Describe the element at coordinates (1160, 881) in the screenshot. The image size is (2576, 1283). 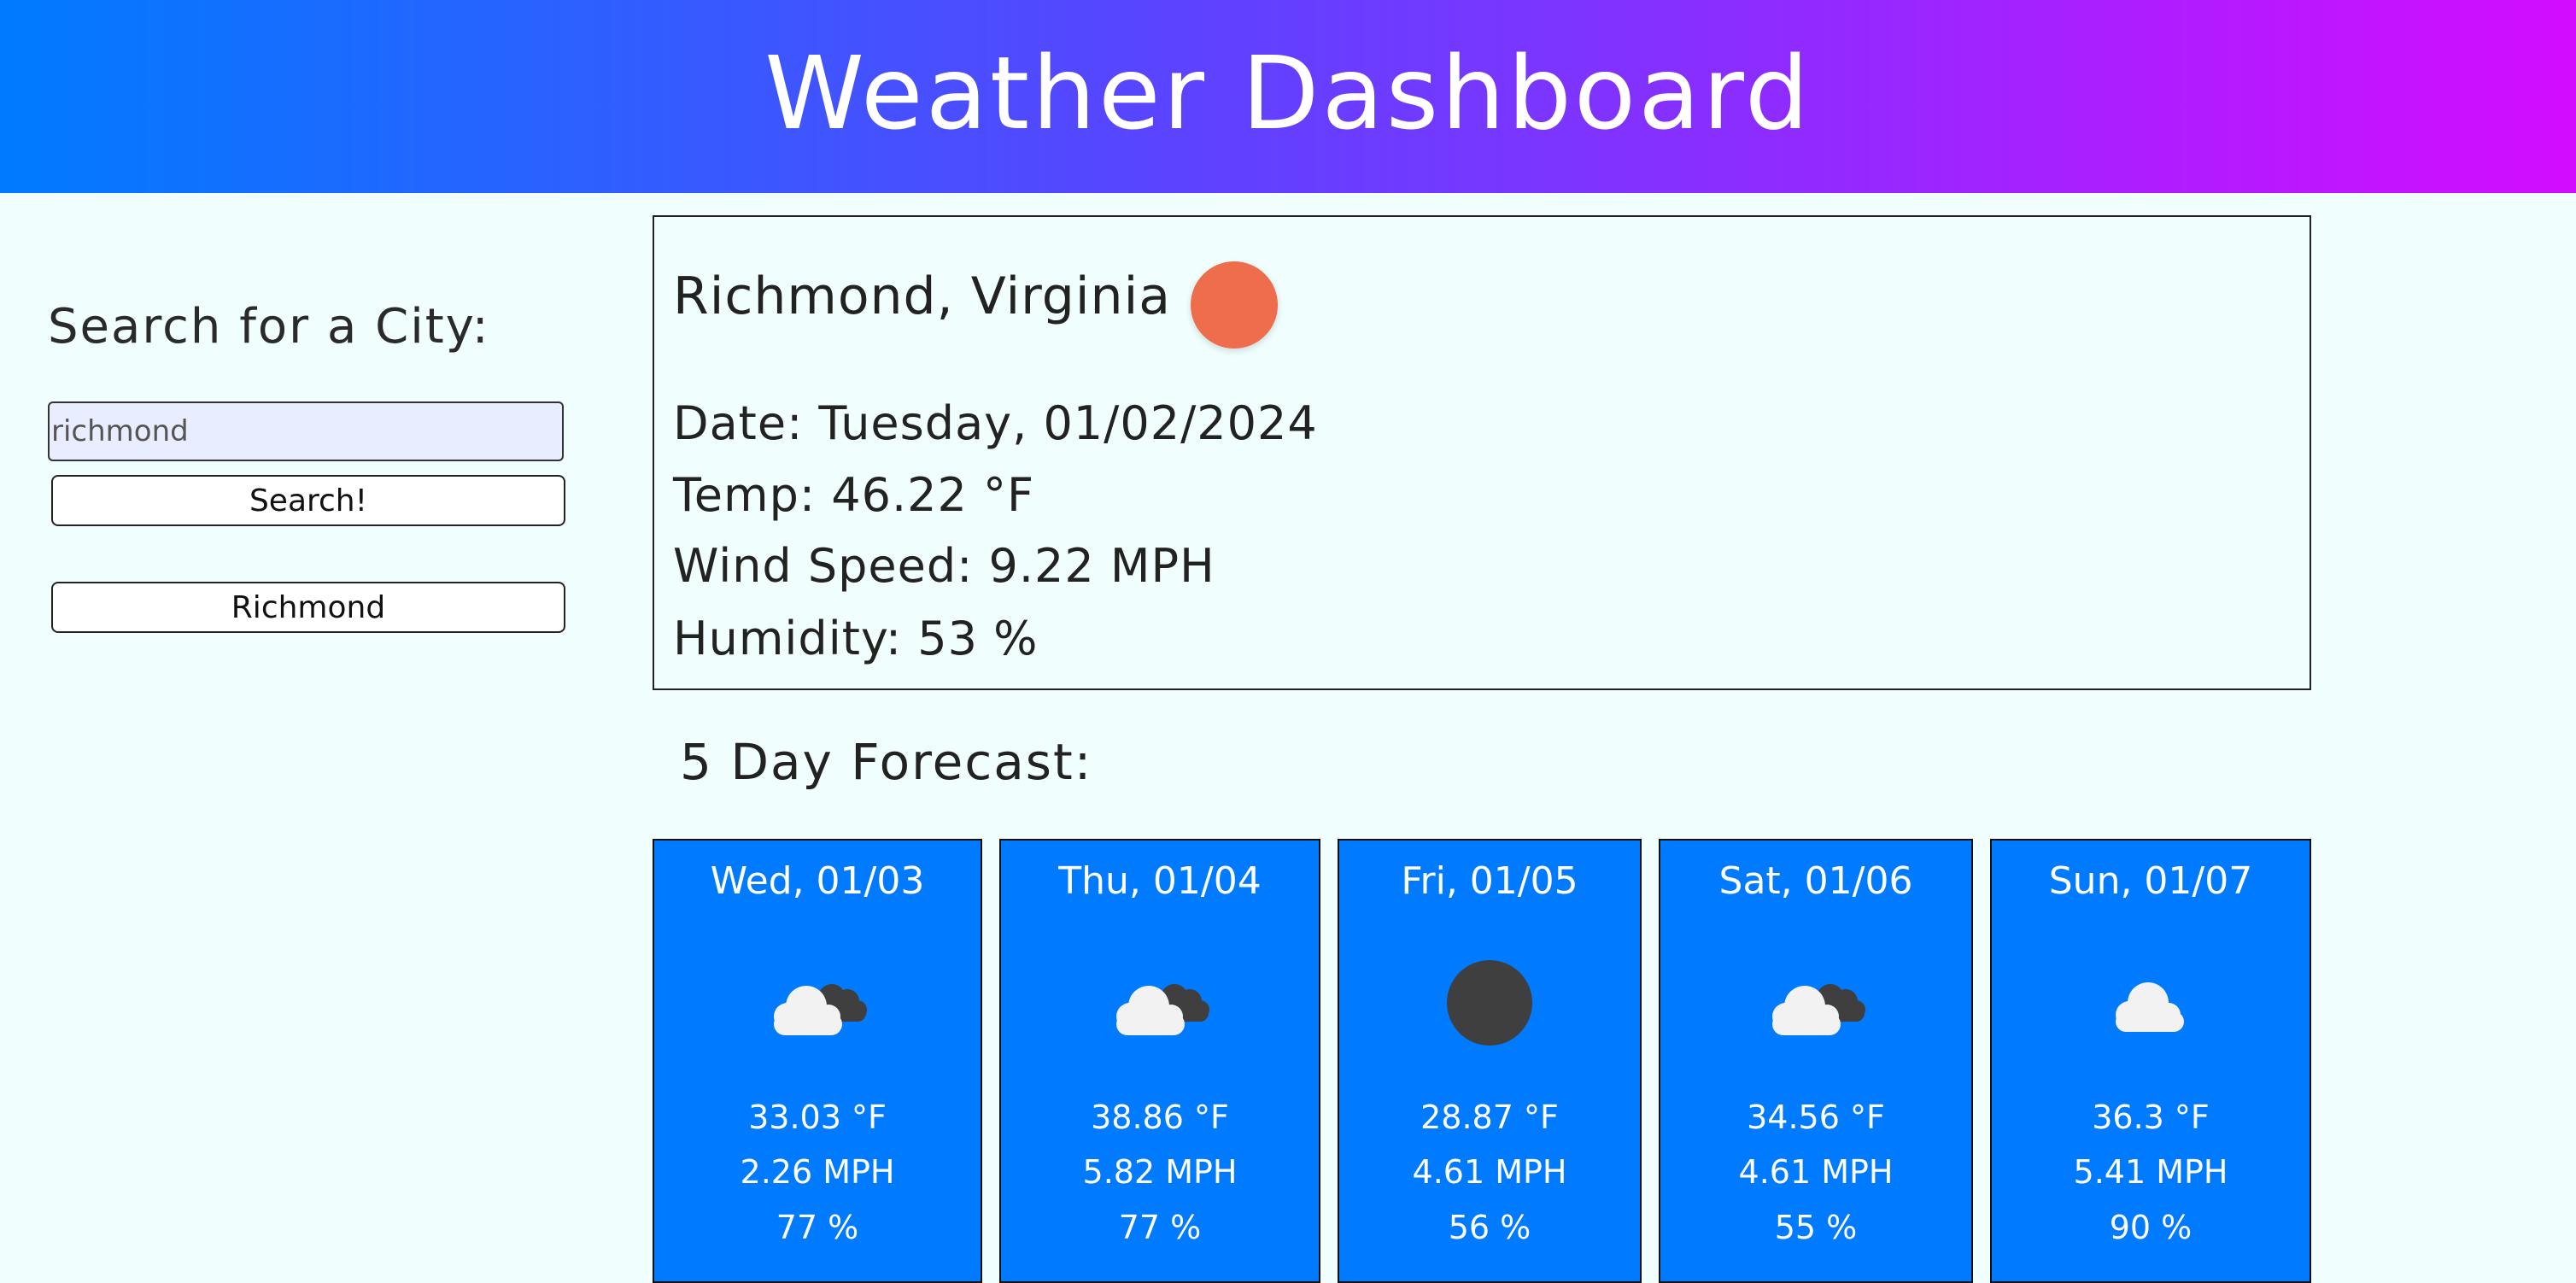
I see `forecast-date: Thu, 01/04` at that location.